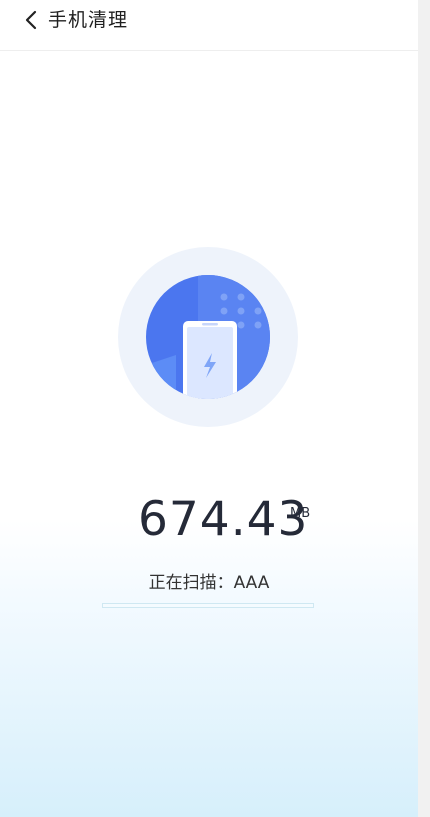  Describe the element at coordinates (424, 408) in the screenshot. I see `scrollbar` at that location.